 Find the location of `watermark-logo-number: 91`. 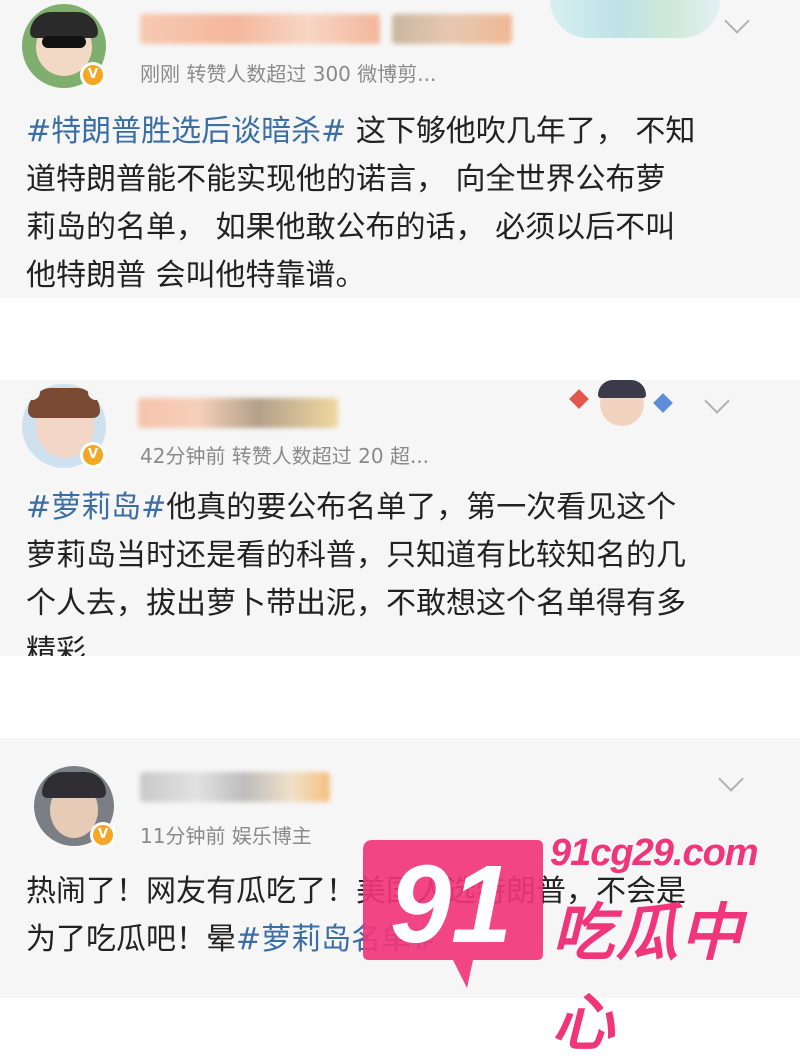

watermark-logo-number: 91 is located at coordinates (451, 904).